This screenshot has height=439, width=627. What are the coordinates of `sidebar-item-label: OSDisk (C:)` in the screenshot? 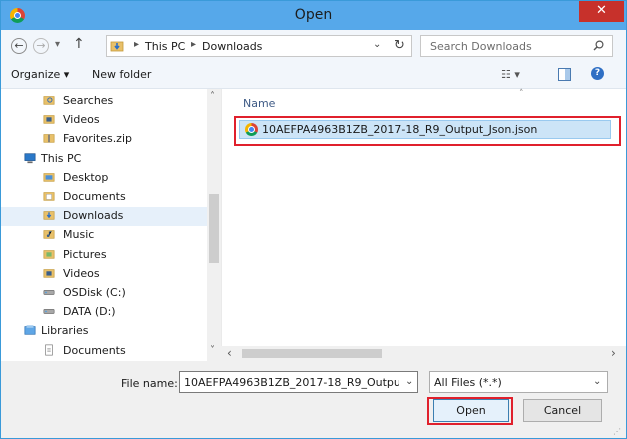 It's located at (94, 292).